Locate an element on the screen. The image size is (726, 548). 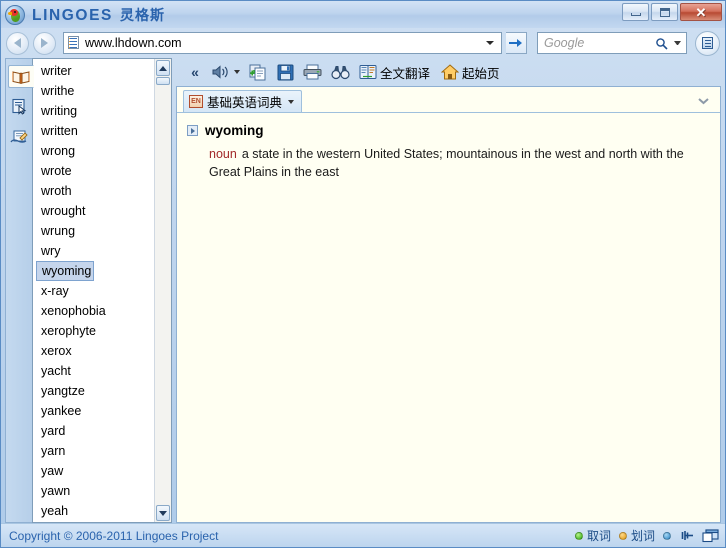
minimize-icon is located at coordinates (635, 14).